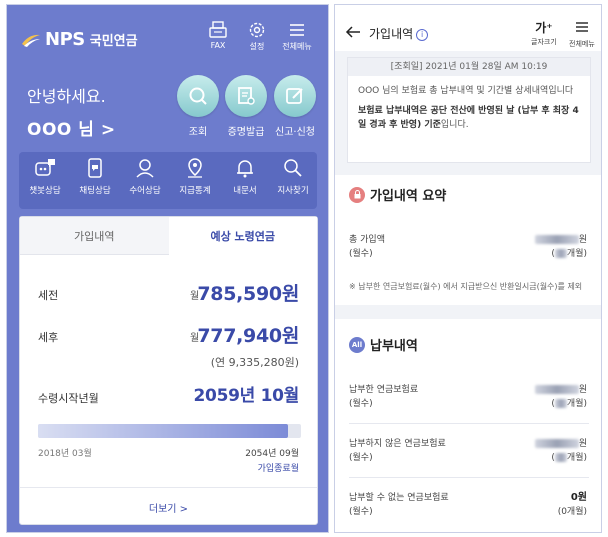  What do you see at coordinates (560, 451) in the screenshot?
I see `unpaid-value: 원 (개월)` at bounding box center [560, 451].